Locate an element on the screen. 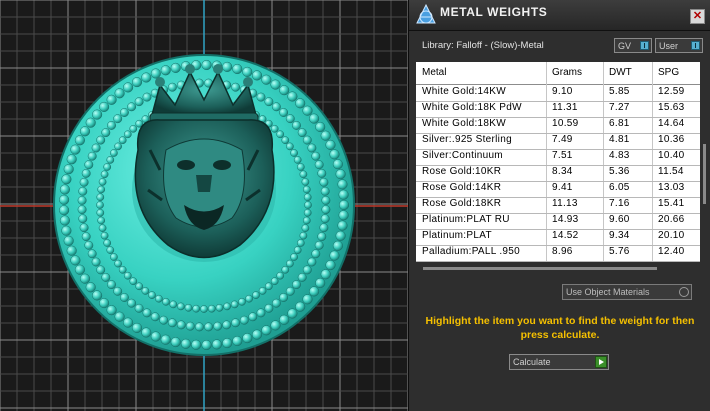 The image size is (710, 411). table-vertical-scrollbar is located at coordinates (705, 162).